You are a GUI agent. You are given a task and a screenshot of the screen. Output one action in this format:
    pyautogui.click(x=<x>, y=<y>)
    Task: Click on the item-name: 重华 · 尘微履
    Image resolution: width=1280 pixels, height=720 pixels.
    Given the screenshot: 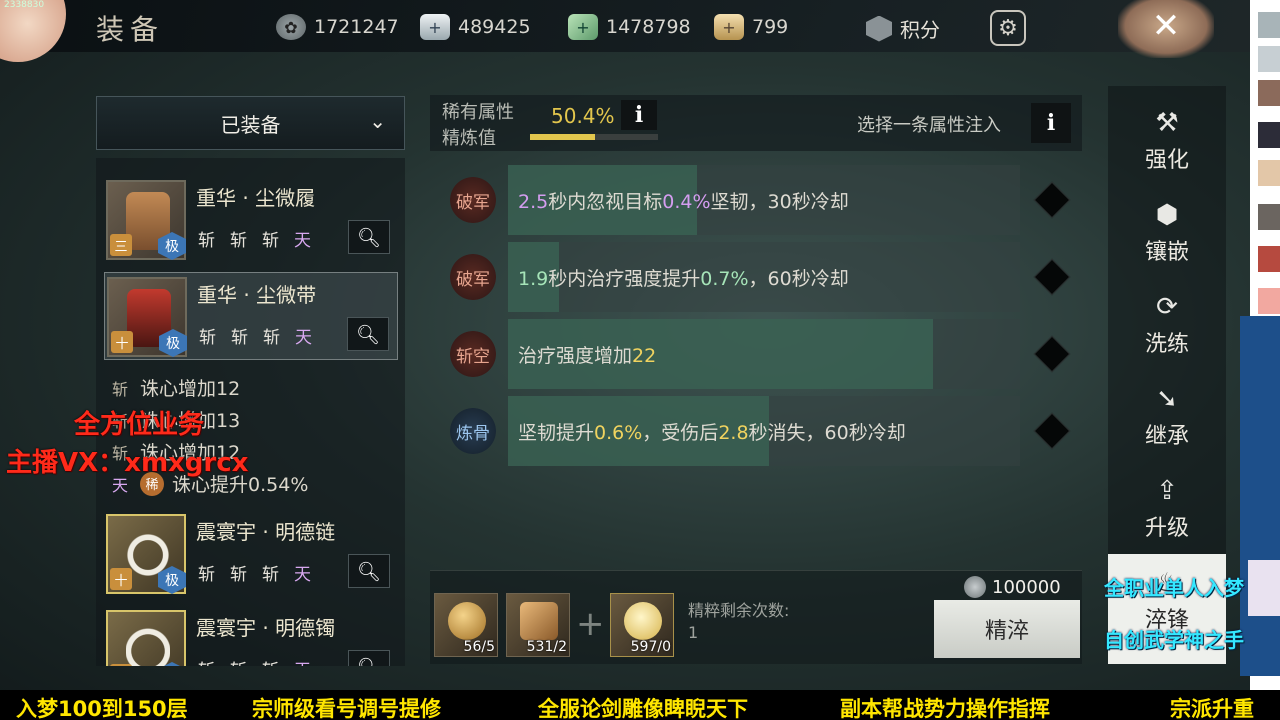 What is the action you would take?
    pyautogui.click(x=256, y=198)
    